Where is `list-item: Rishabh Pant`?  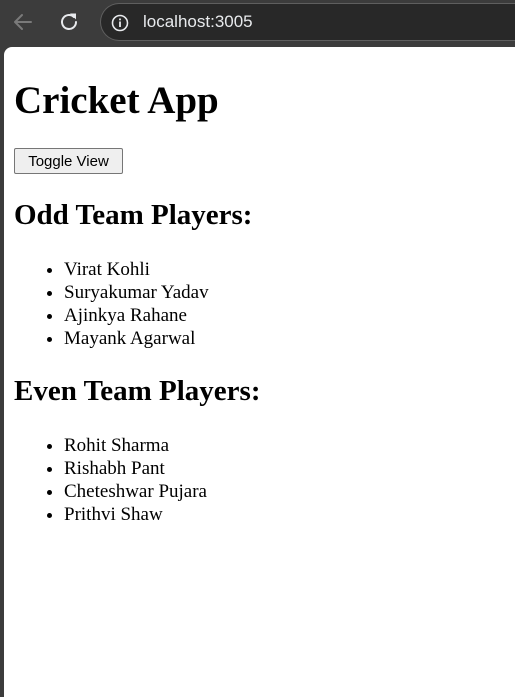
list-item: Rishabh Pant is located at coordinates (135, 468).